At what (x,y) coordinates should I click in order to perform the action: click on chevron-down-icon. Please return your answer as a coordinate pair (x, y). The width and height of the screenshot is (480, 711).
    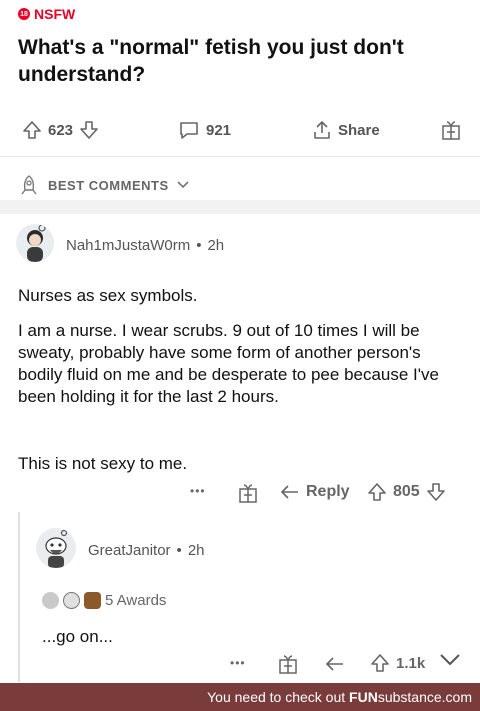
    Looking at the image, I should click on (183, 185).